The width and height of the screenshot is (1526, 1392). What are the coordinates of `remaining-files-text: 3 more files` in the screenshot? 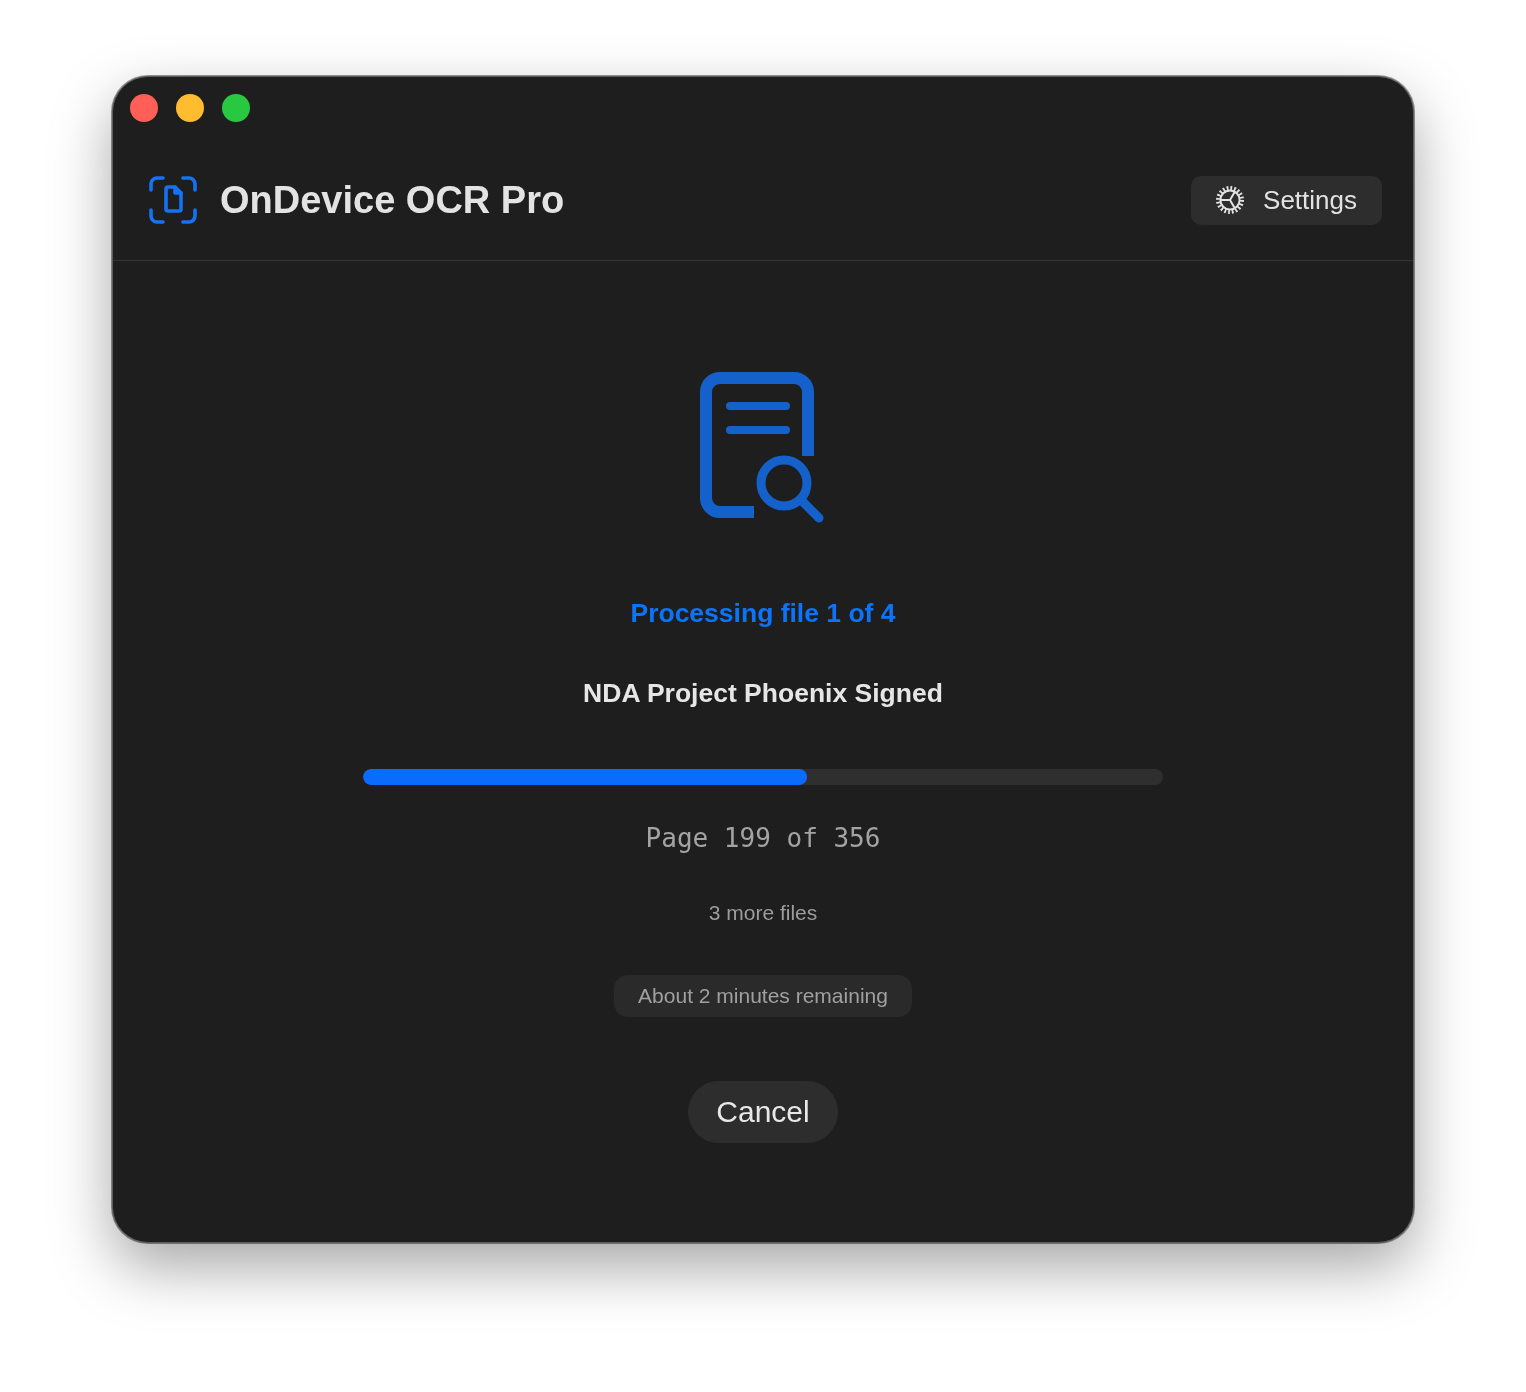 It's located at (763, 913).